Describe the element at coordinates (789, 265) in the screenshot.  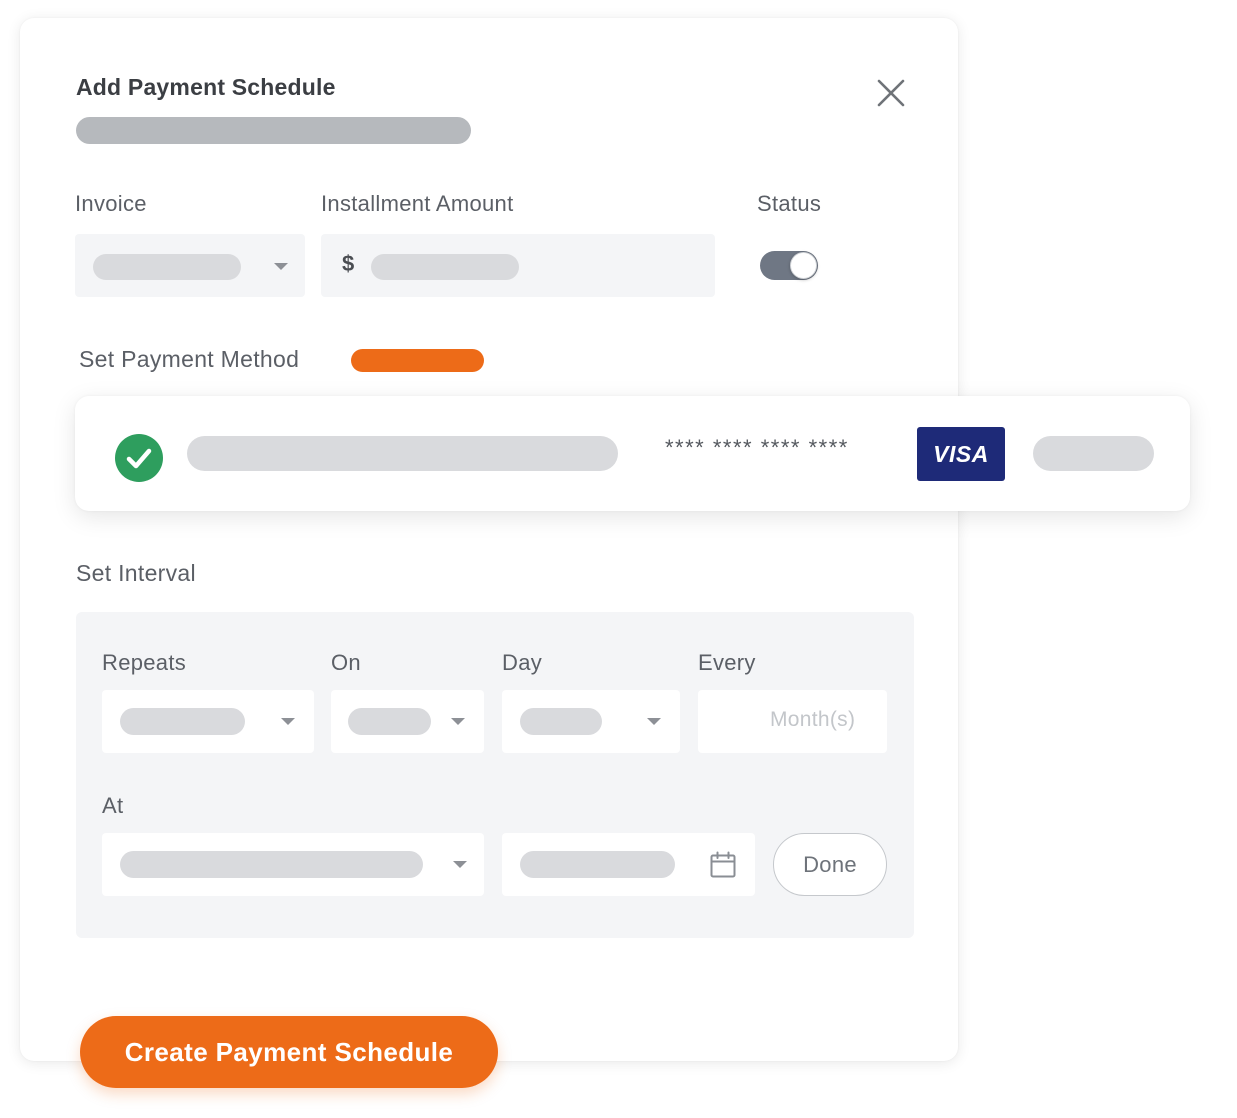
I see `status-toggle` at that location.